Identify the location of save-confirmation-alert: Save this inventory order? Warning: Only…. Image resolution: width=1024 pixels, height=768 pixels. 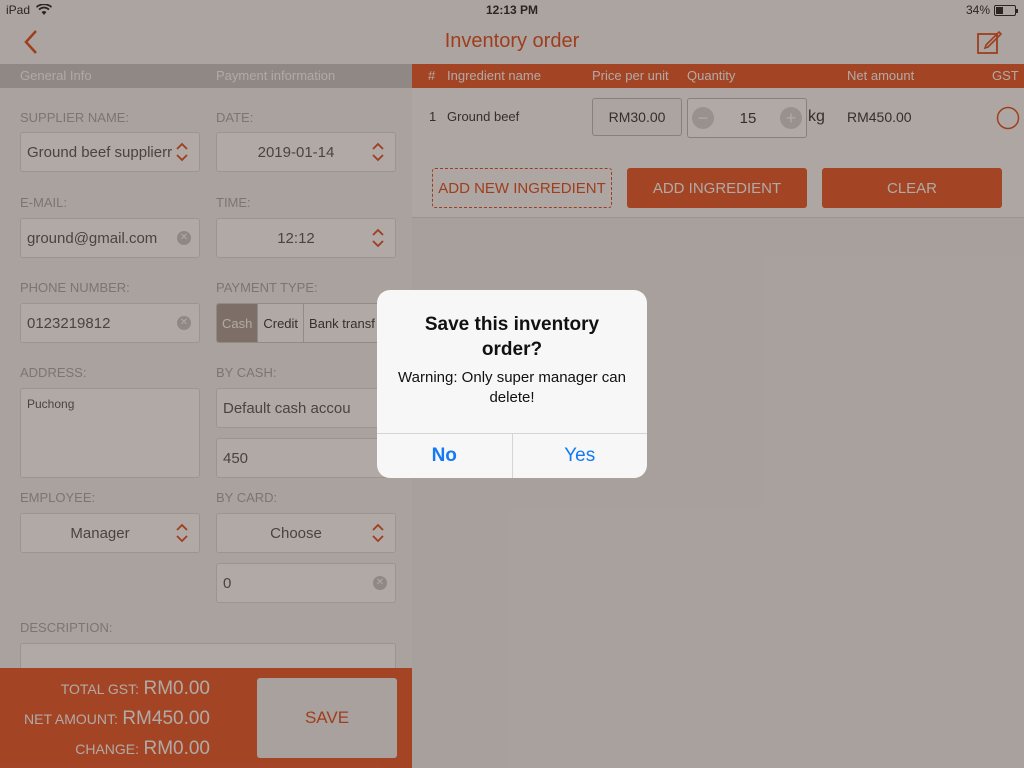
(512, 384).